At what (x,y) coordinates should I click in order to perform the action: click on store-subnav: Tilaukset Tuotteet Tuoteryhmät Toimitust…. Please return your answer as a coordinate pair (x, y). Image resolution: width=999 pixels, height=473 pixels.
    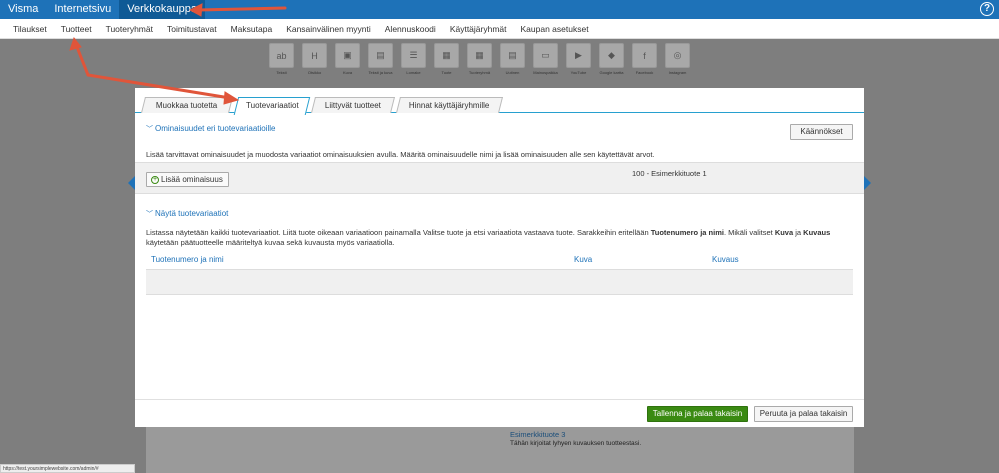
    Looking at the image, I should click on (499, 29).